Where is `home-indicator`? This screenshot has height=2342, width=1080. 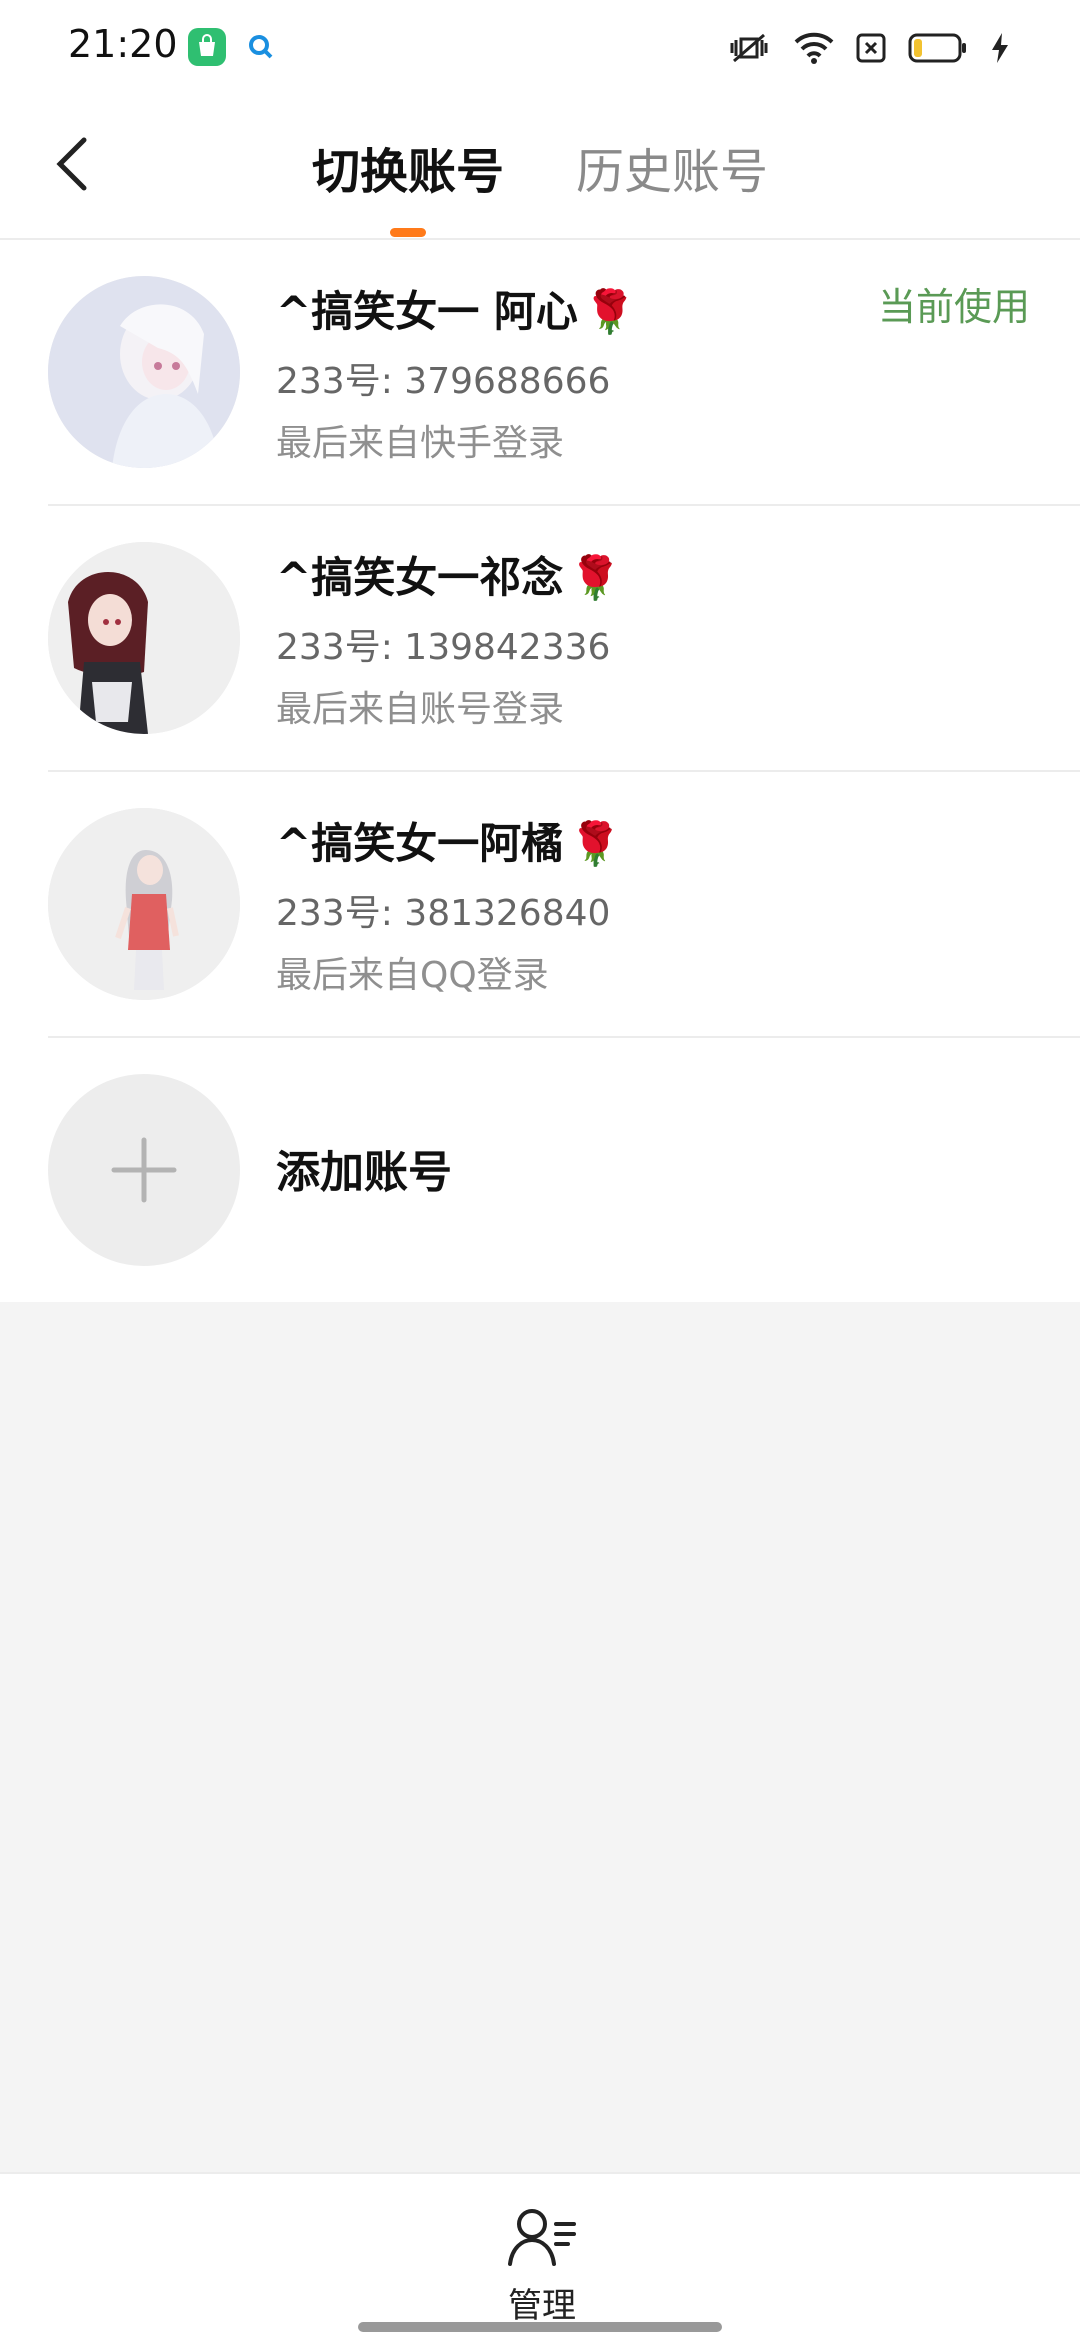
home-indicator is located at coordinates (540, 2327).